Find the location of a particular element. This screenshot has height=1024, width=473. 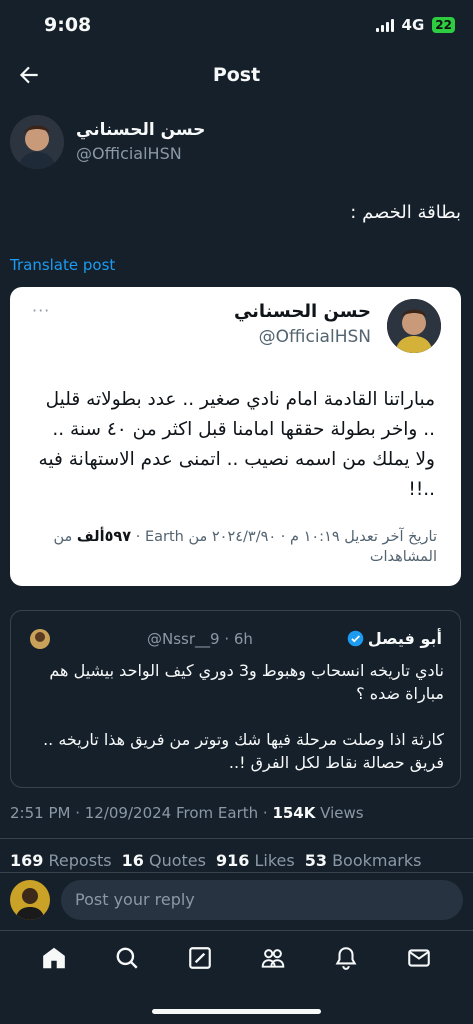

card-avatar is located at coordinates (414, 326).